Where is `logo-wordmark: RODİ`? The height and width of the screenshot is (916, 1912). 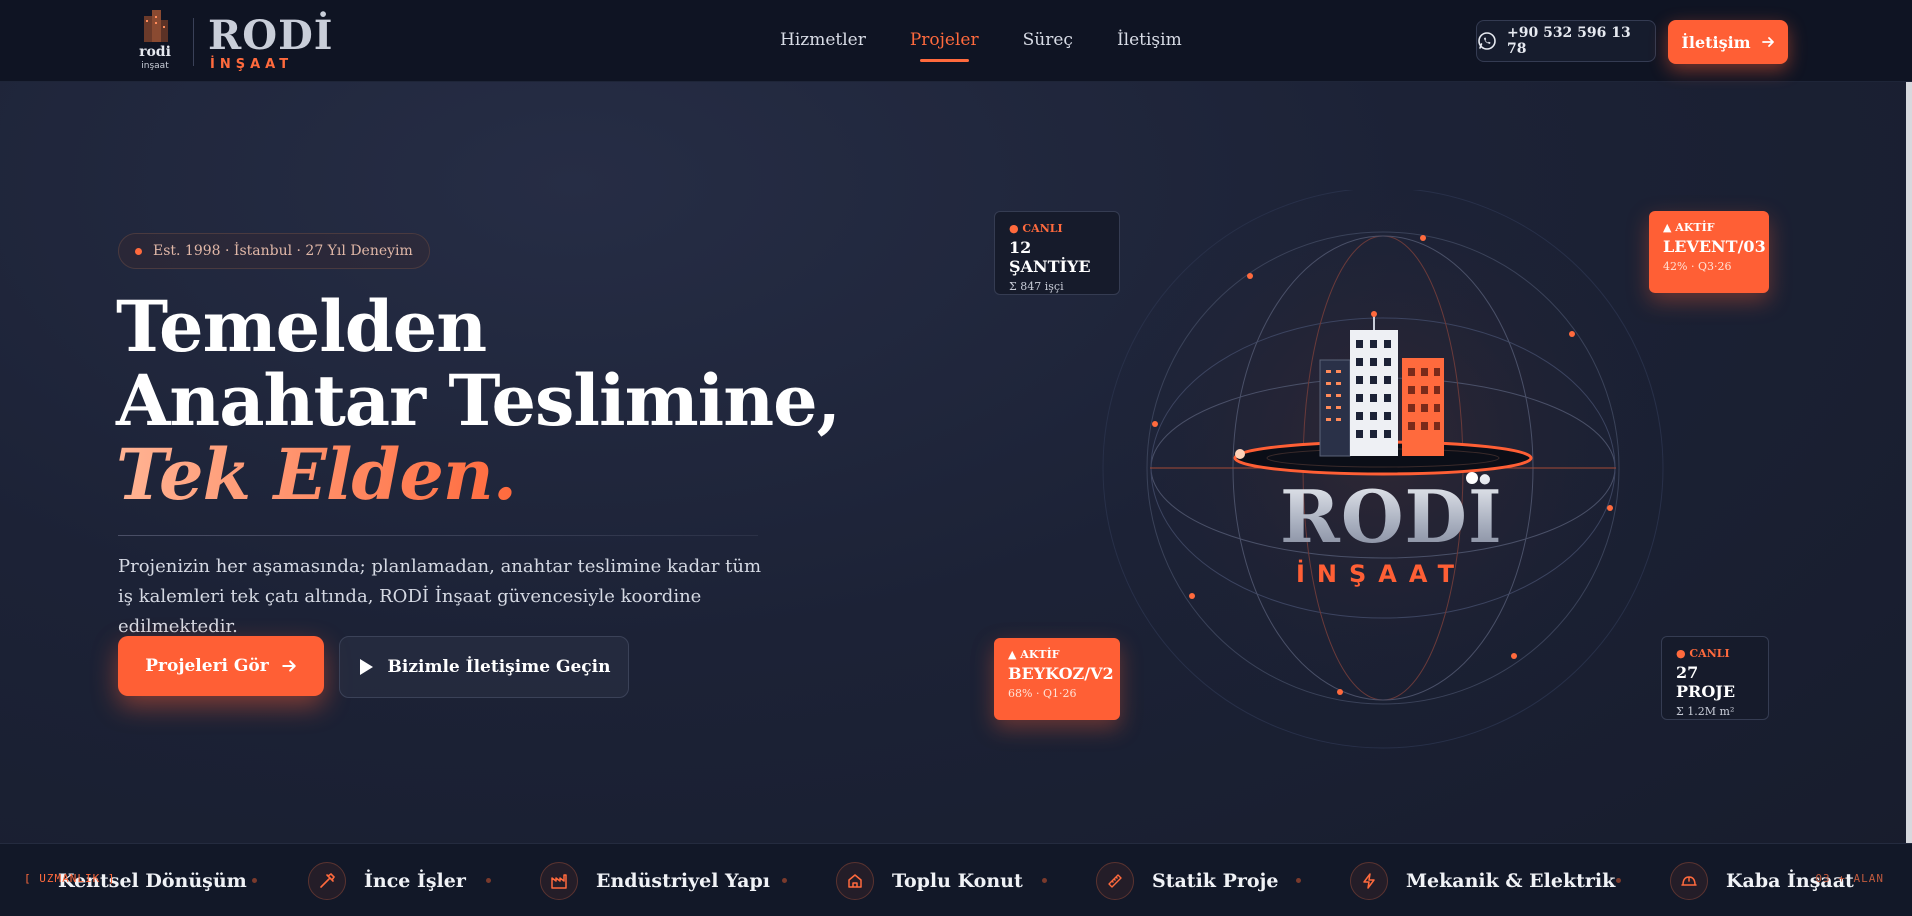
logo-wordmark: RODİ is located at coordinates (270, 35).